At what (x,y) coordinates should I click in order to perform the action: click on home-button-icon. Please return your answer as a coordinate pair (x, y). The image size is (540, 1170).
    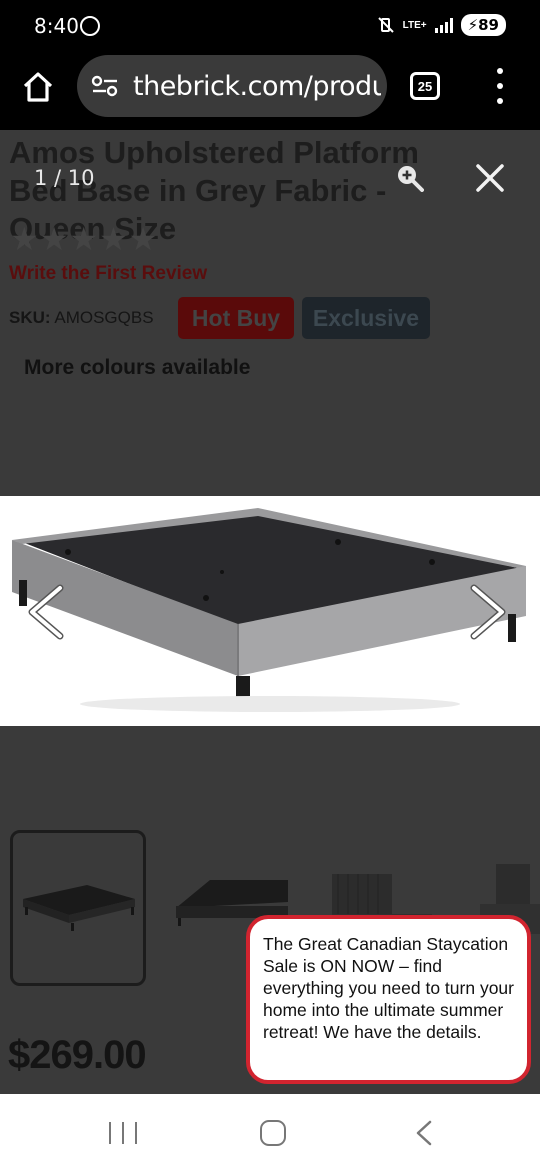
    Looking at the image, I should click on (273, 1133).